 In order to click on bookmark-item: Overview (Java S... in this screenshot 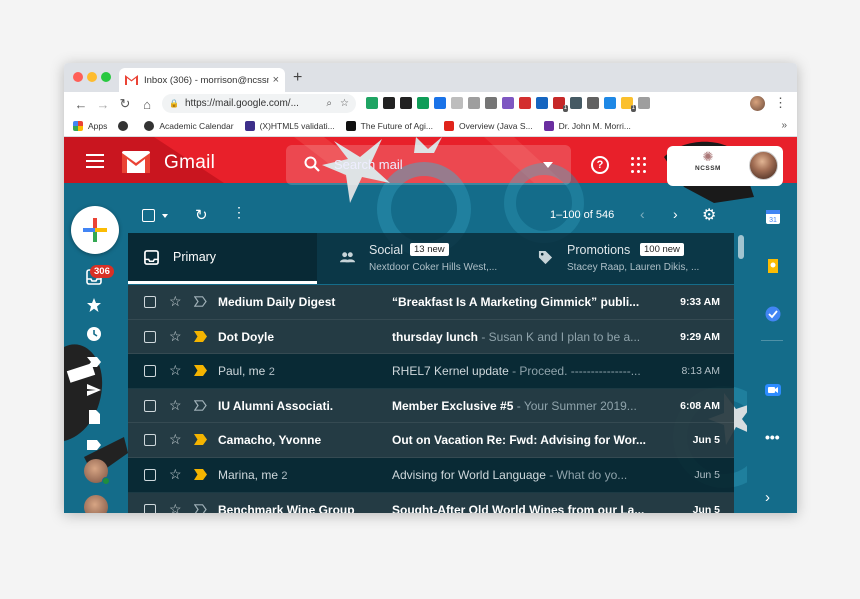, I will do `click(488, 126)`.